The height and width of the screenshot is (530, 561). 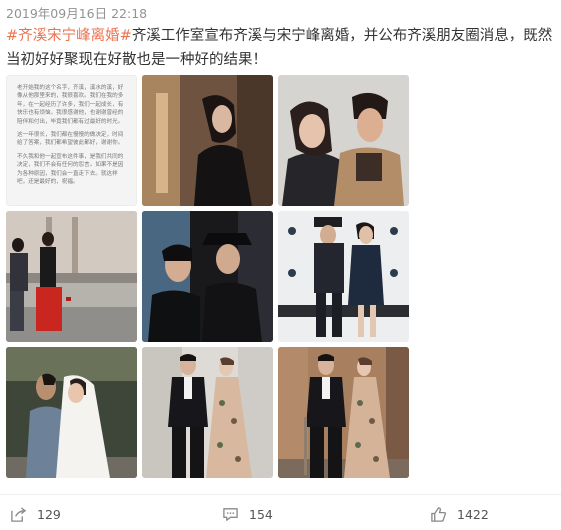 I want to click on forward-count: 129, so click(x=49, y=514).